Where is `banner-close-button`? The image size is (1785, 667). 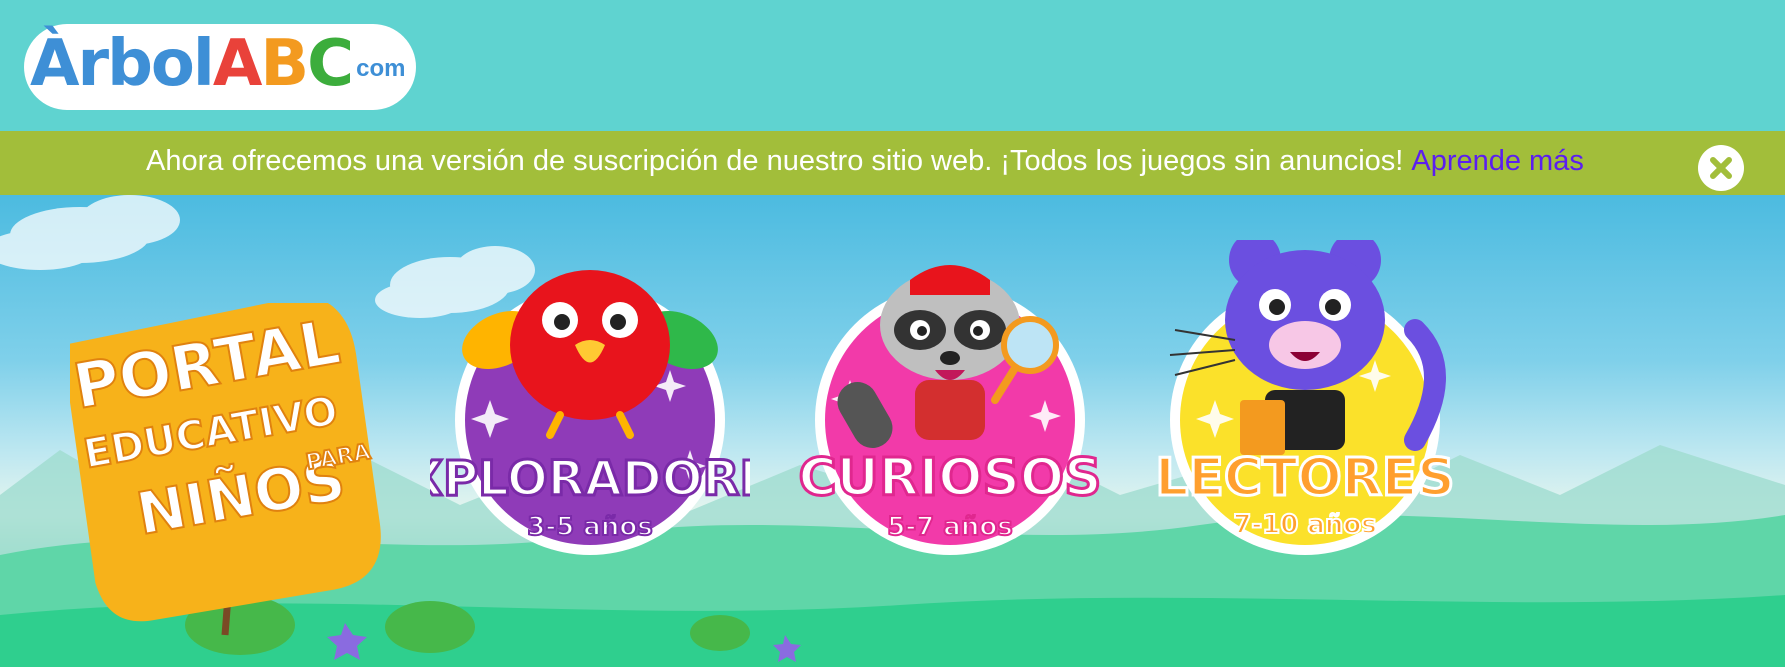 banner-close-button is located at coordinates (1721, 168).